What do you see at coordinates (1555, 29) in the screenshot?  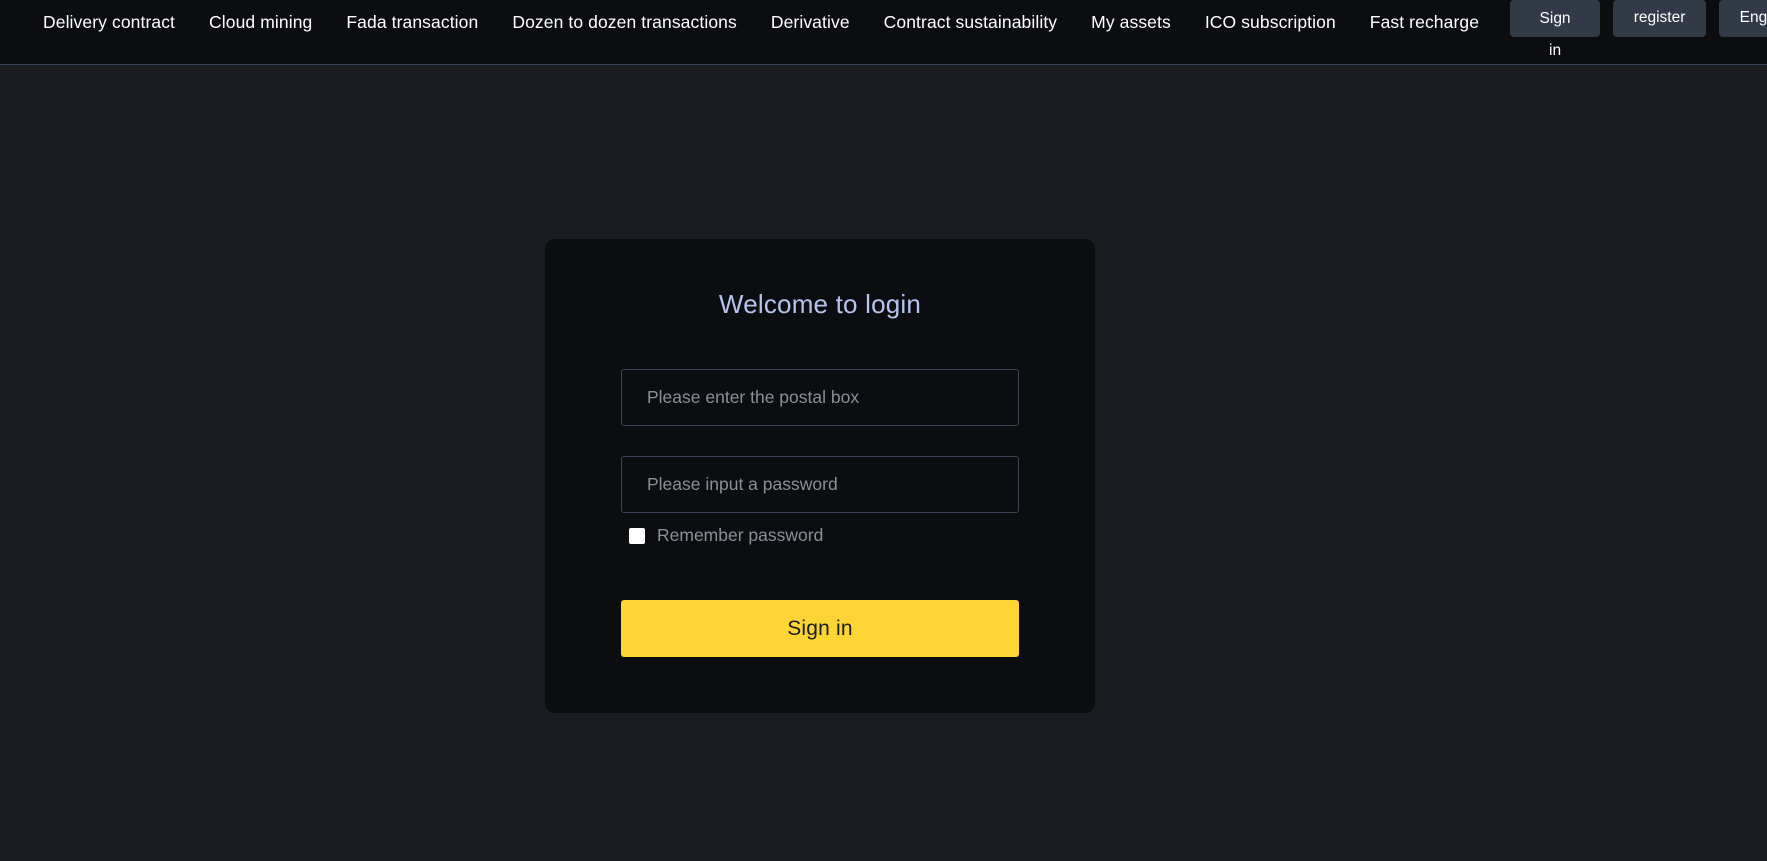 I see `nav-sign-in-button: Sign in` at bounding box center [1555, 29].